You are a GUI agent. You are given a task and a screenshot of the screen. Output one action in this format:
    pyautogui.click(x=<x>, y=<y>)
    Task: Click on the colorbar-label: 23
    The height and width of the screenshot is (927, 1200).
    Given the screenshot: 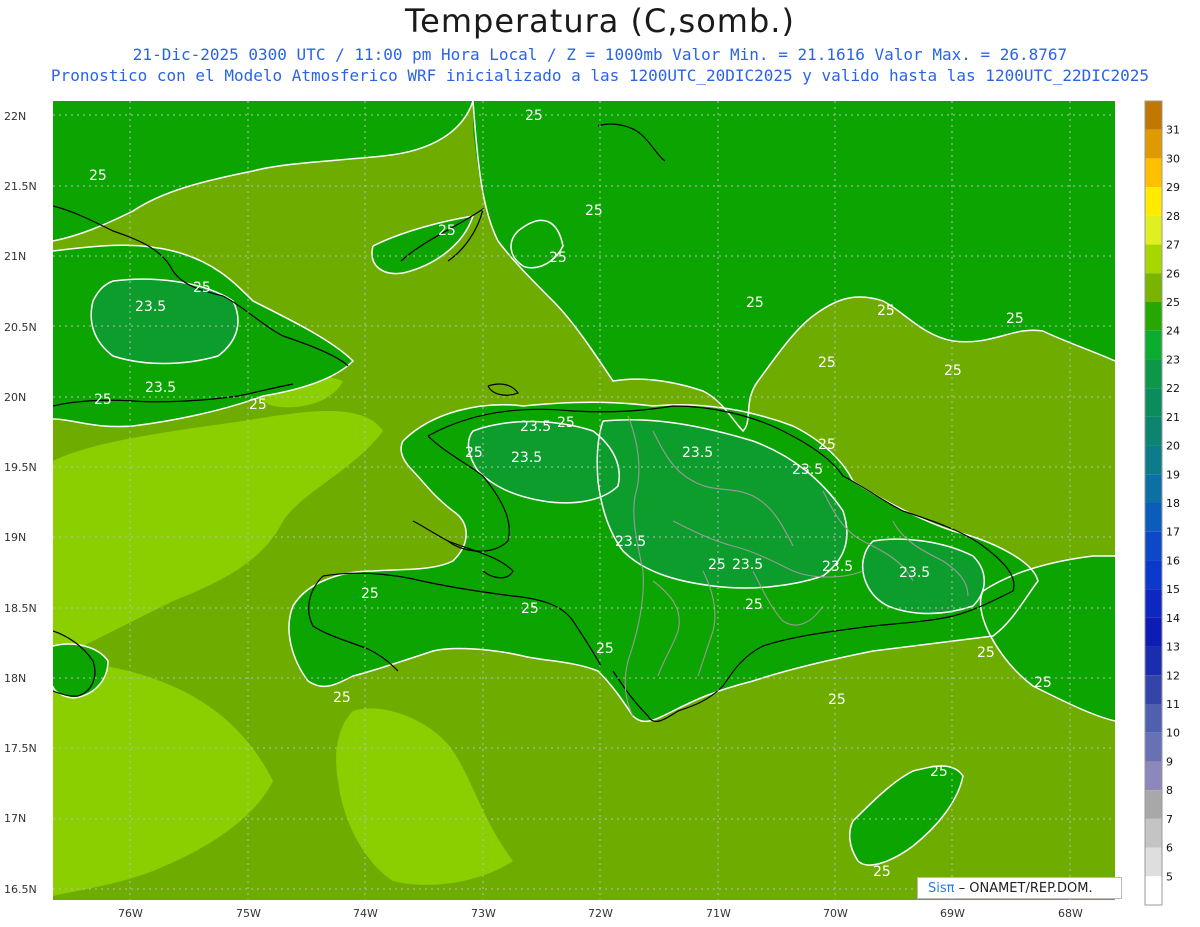 What is the action you would take?
    pyautogui.click(x=1173, y=359)
    